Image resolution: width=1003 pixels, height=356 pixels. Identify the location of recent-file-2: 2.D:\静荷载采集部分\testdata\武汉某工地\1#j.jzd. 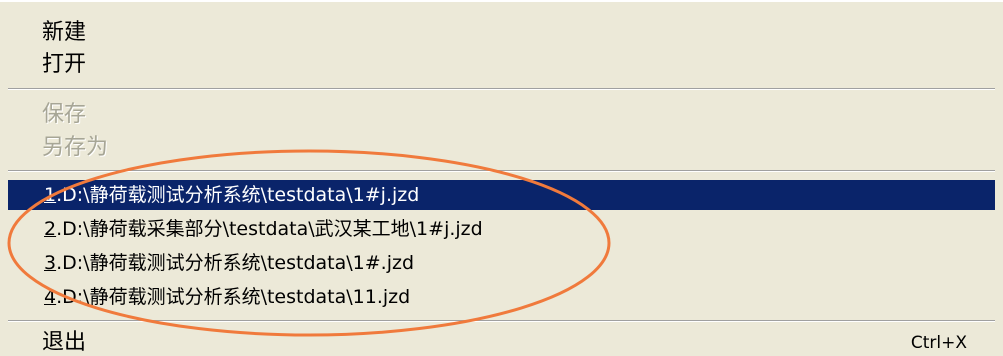
(501, 229).